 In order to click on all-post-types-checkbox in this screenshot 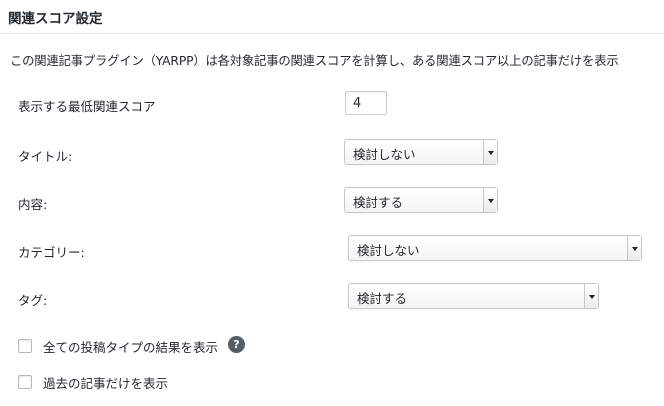, I will do `click(25, 346)`.